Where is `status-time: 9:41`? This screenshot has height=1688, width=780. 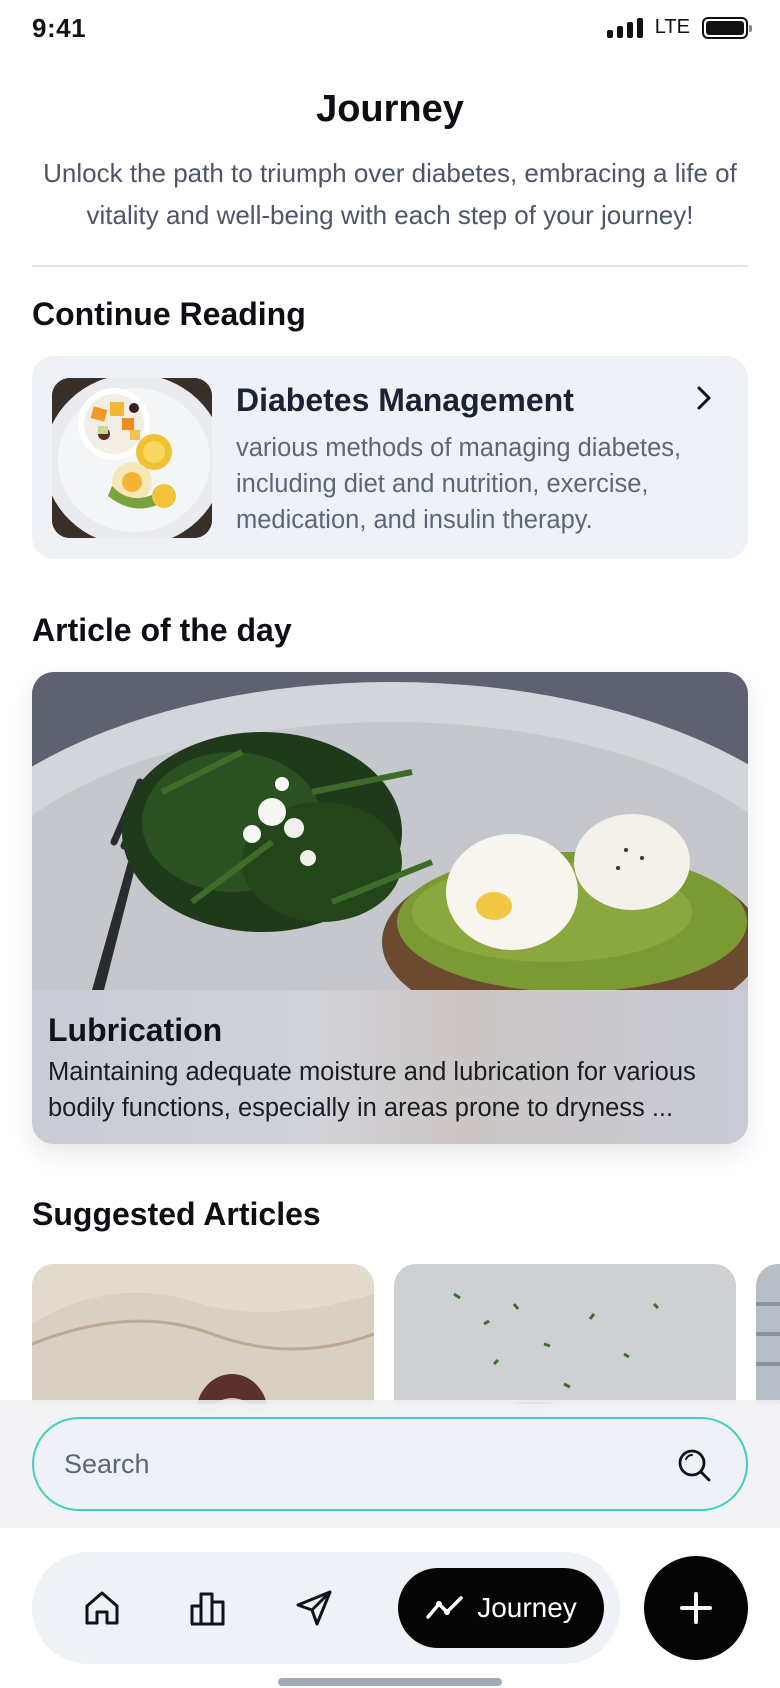
status-time: 9:41 is located at coordinates (59, 28).